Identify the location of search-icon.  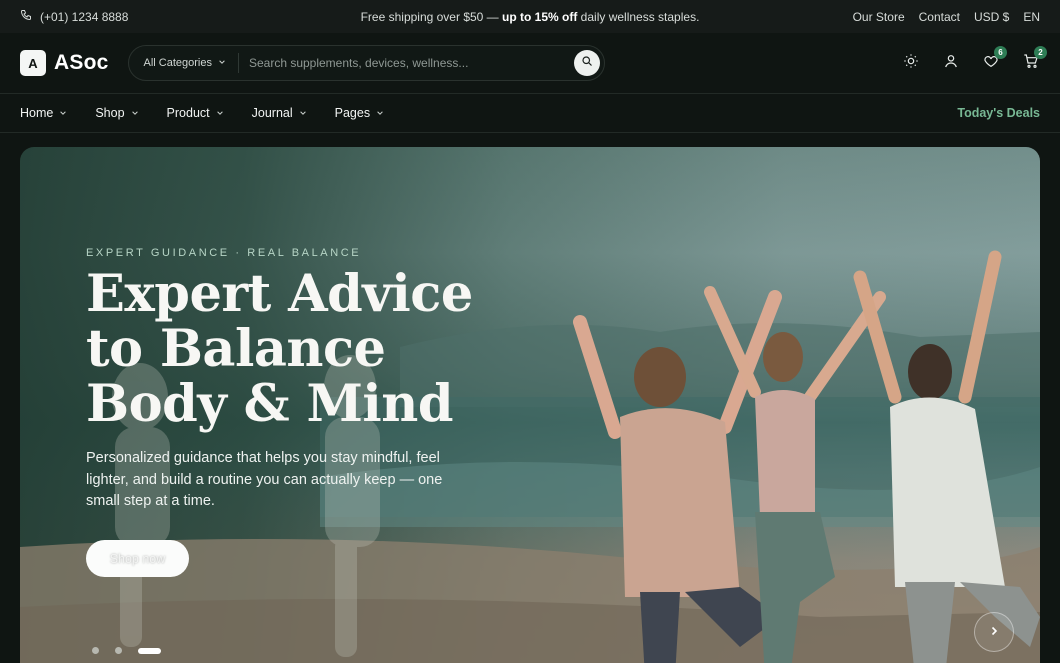
(587, 63).